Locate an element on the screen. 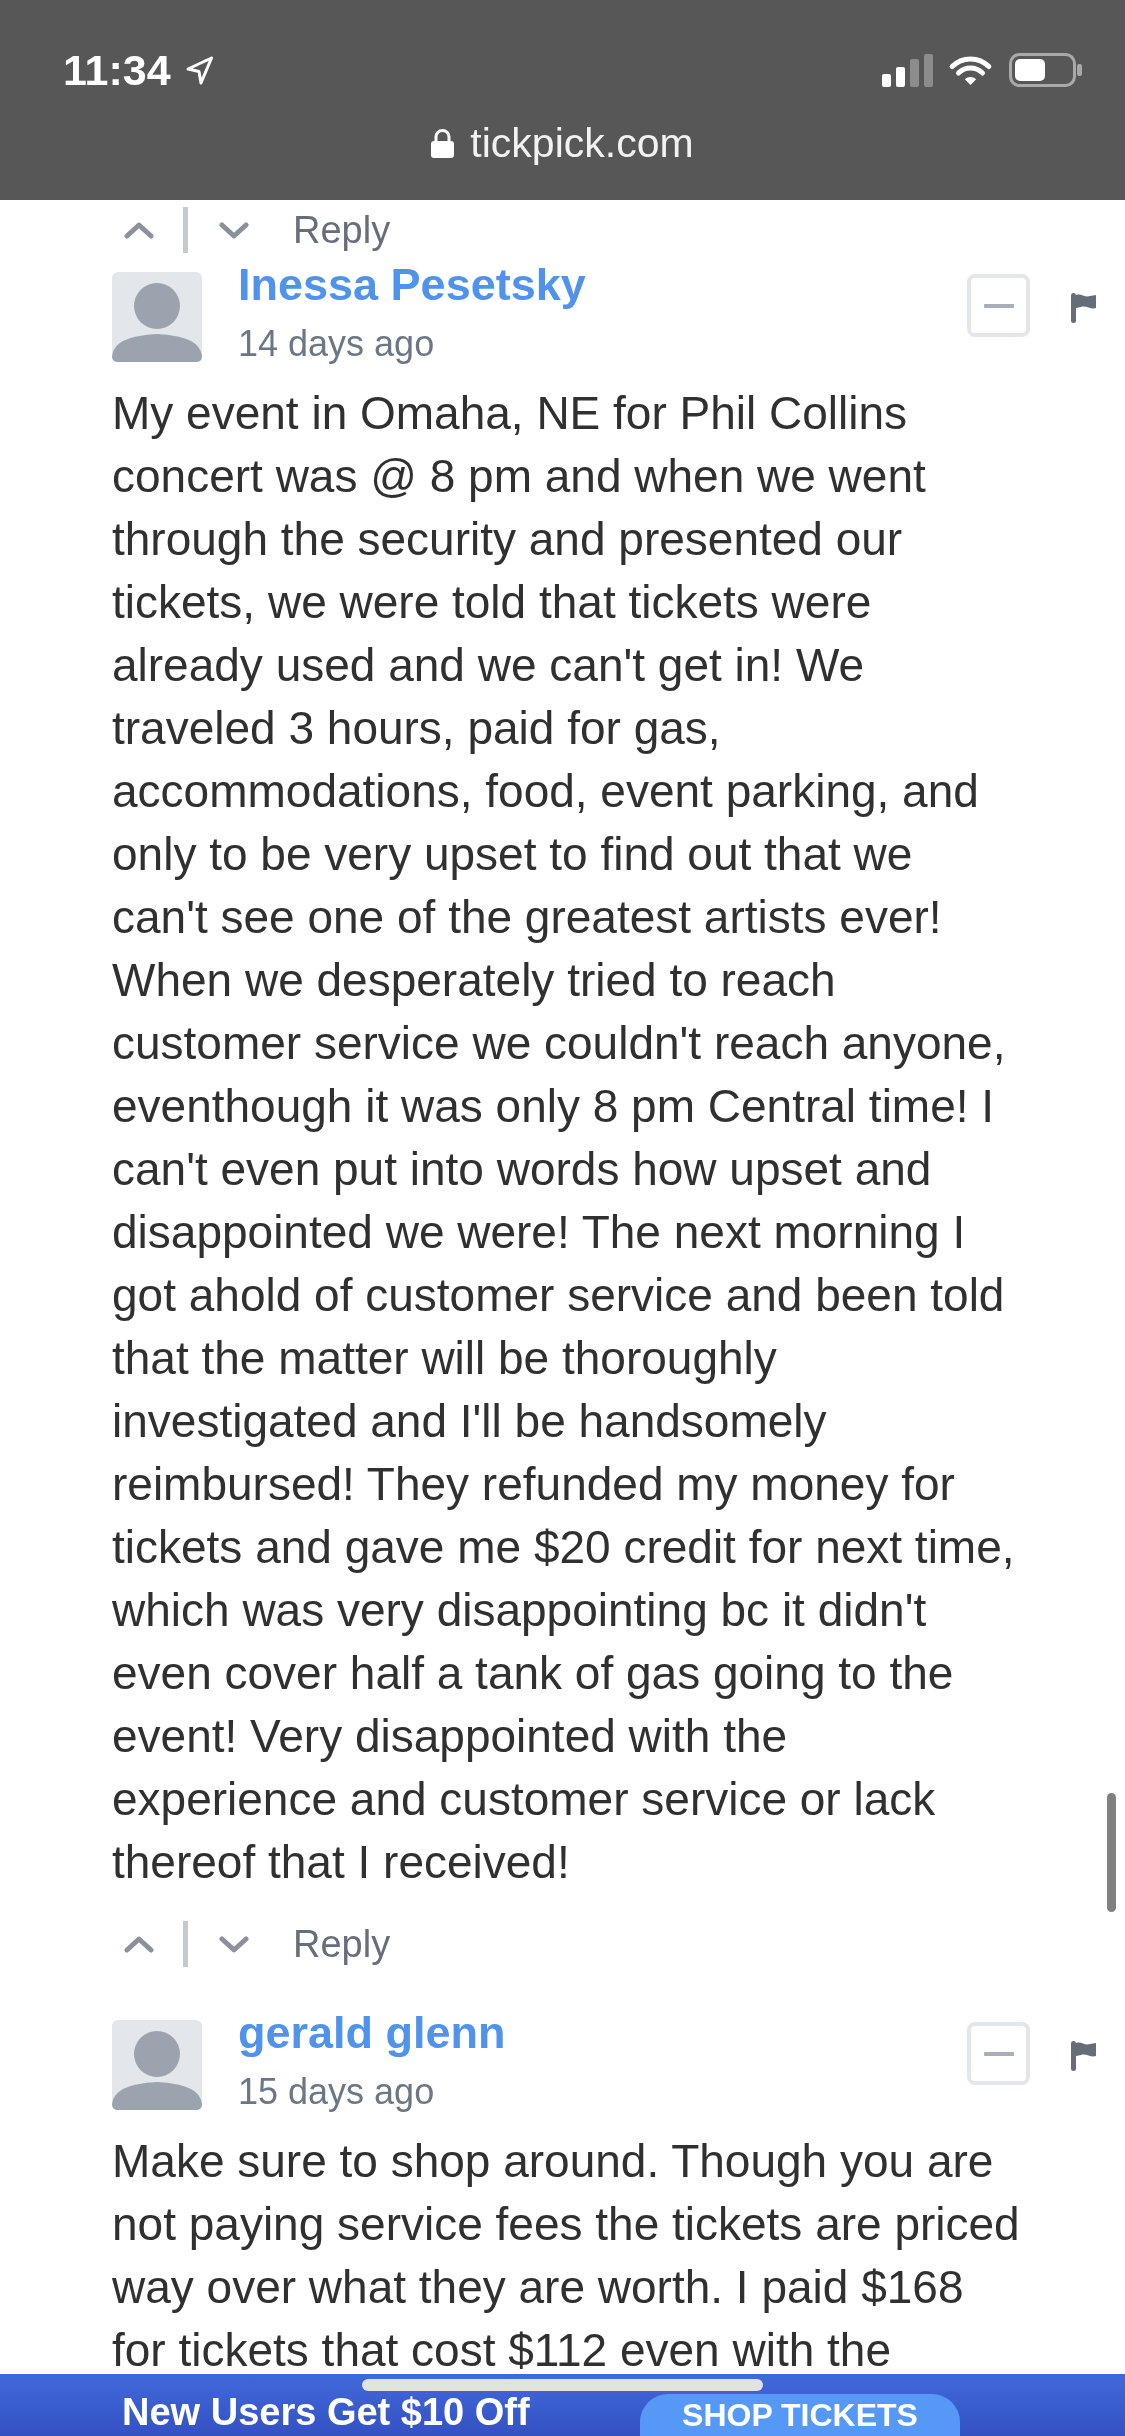 The height and width of the screenshot is (2436, 1125). signal-bars-icon is located at coordinates (907, 70).